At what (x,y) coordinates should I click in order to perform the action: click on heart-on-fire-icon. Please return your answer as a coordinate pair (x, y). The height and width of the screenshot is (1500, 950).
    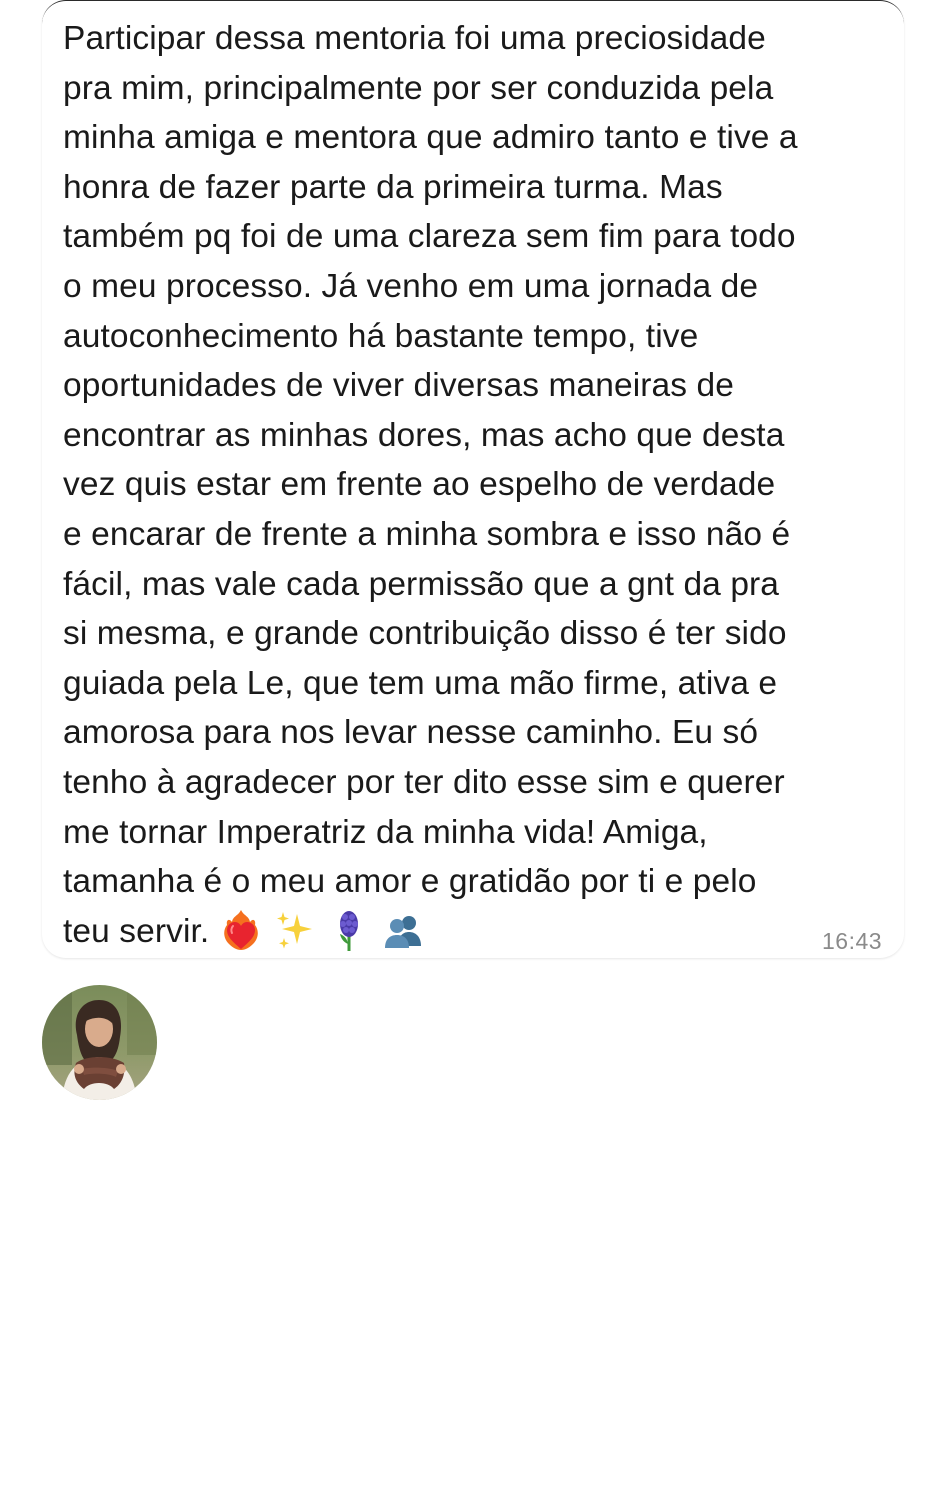
    Looking at the image, I should click on (241, 930).